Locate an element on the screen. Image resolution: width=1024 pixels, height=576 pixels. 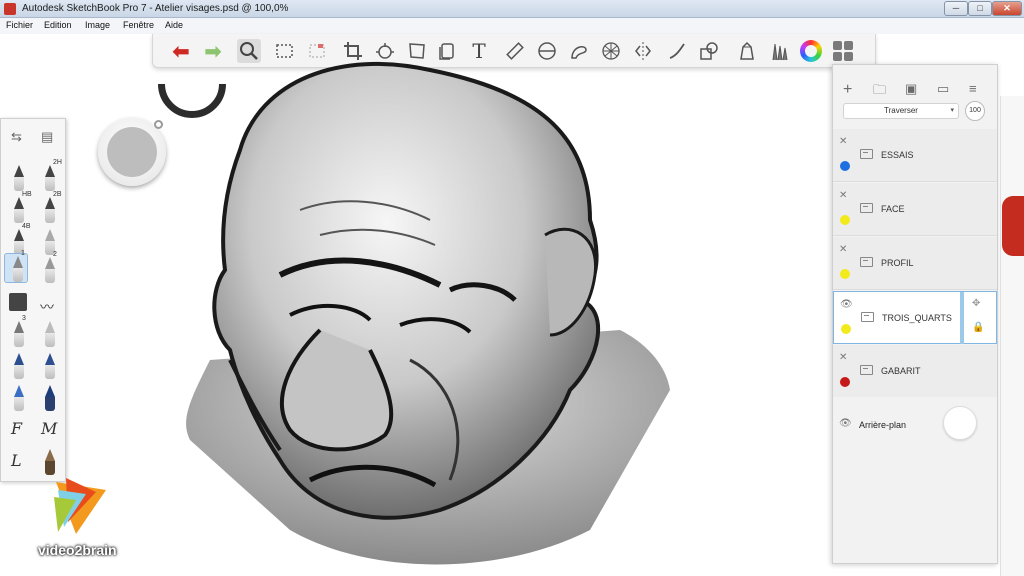
maximize-button: □ is located at coordinates (980, 8).